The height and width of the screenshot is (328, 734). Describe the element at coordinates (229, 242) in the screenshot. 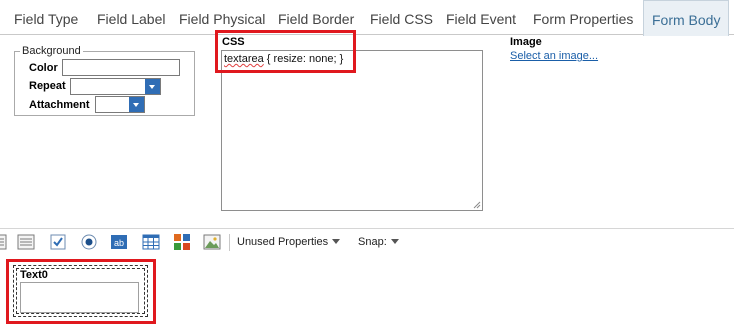

I see `toolbar-divider` at that location.